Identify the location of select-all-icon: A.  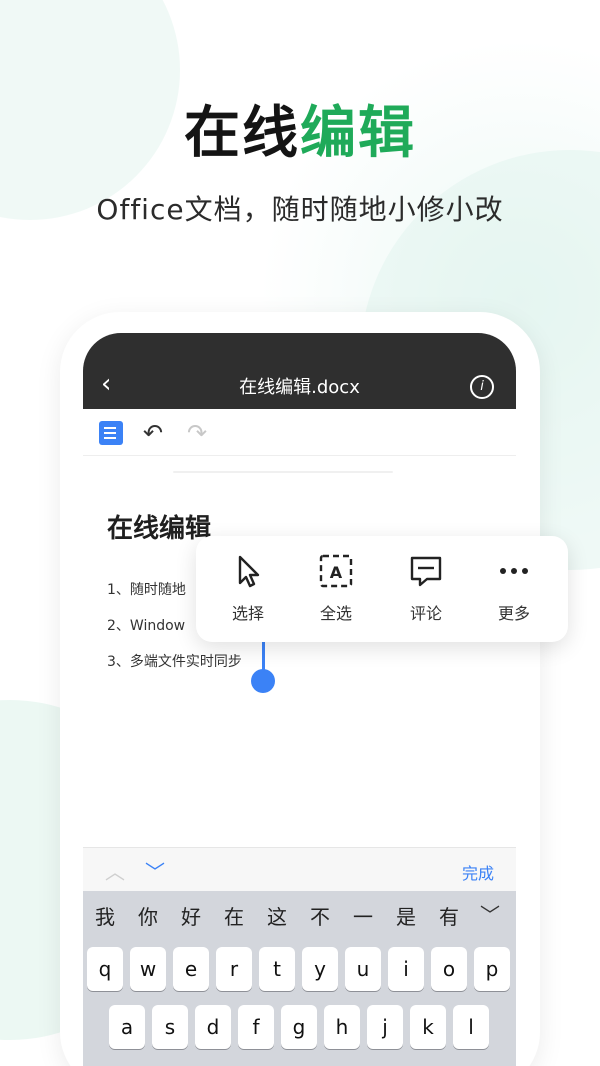
(336, 571).